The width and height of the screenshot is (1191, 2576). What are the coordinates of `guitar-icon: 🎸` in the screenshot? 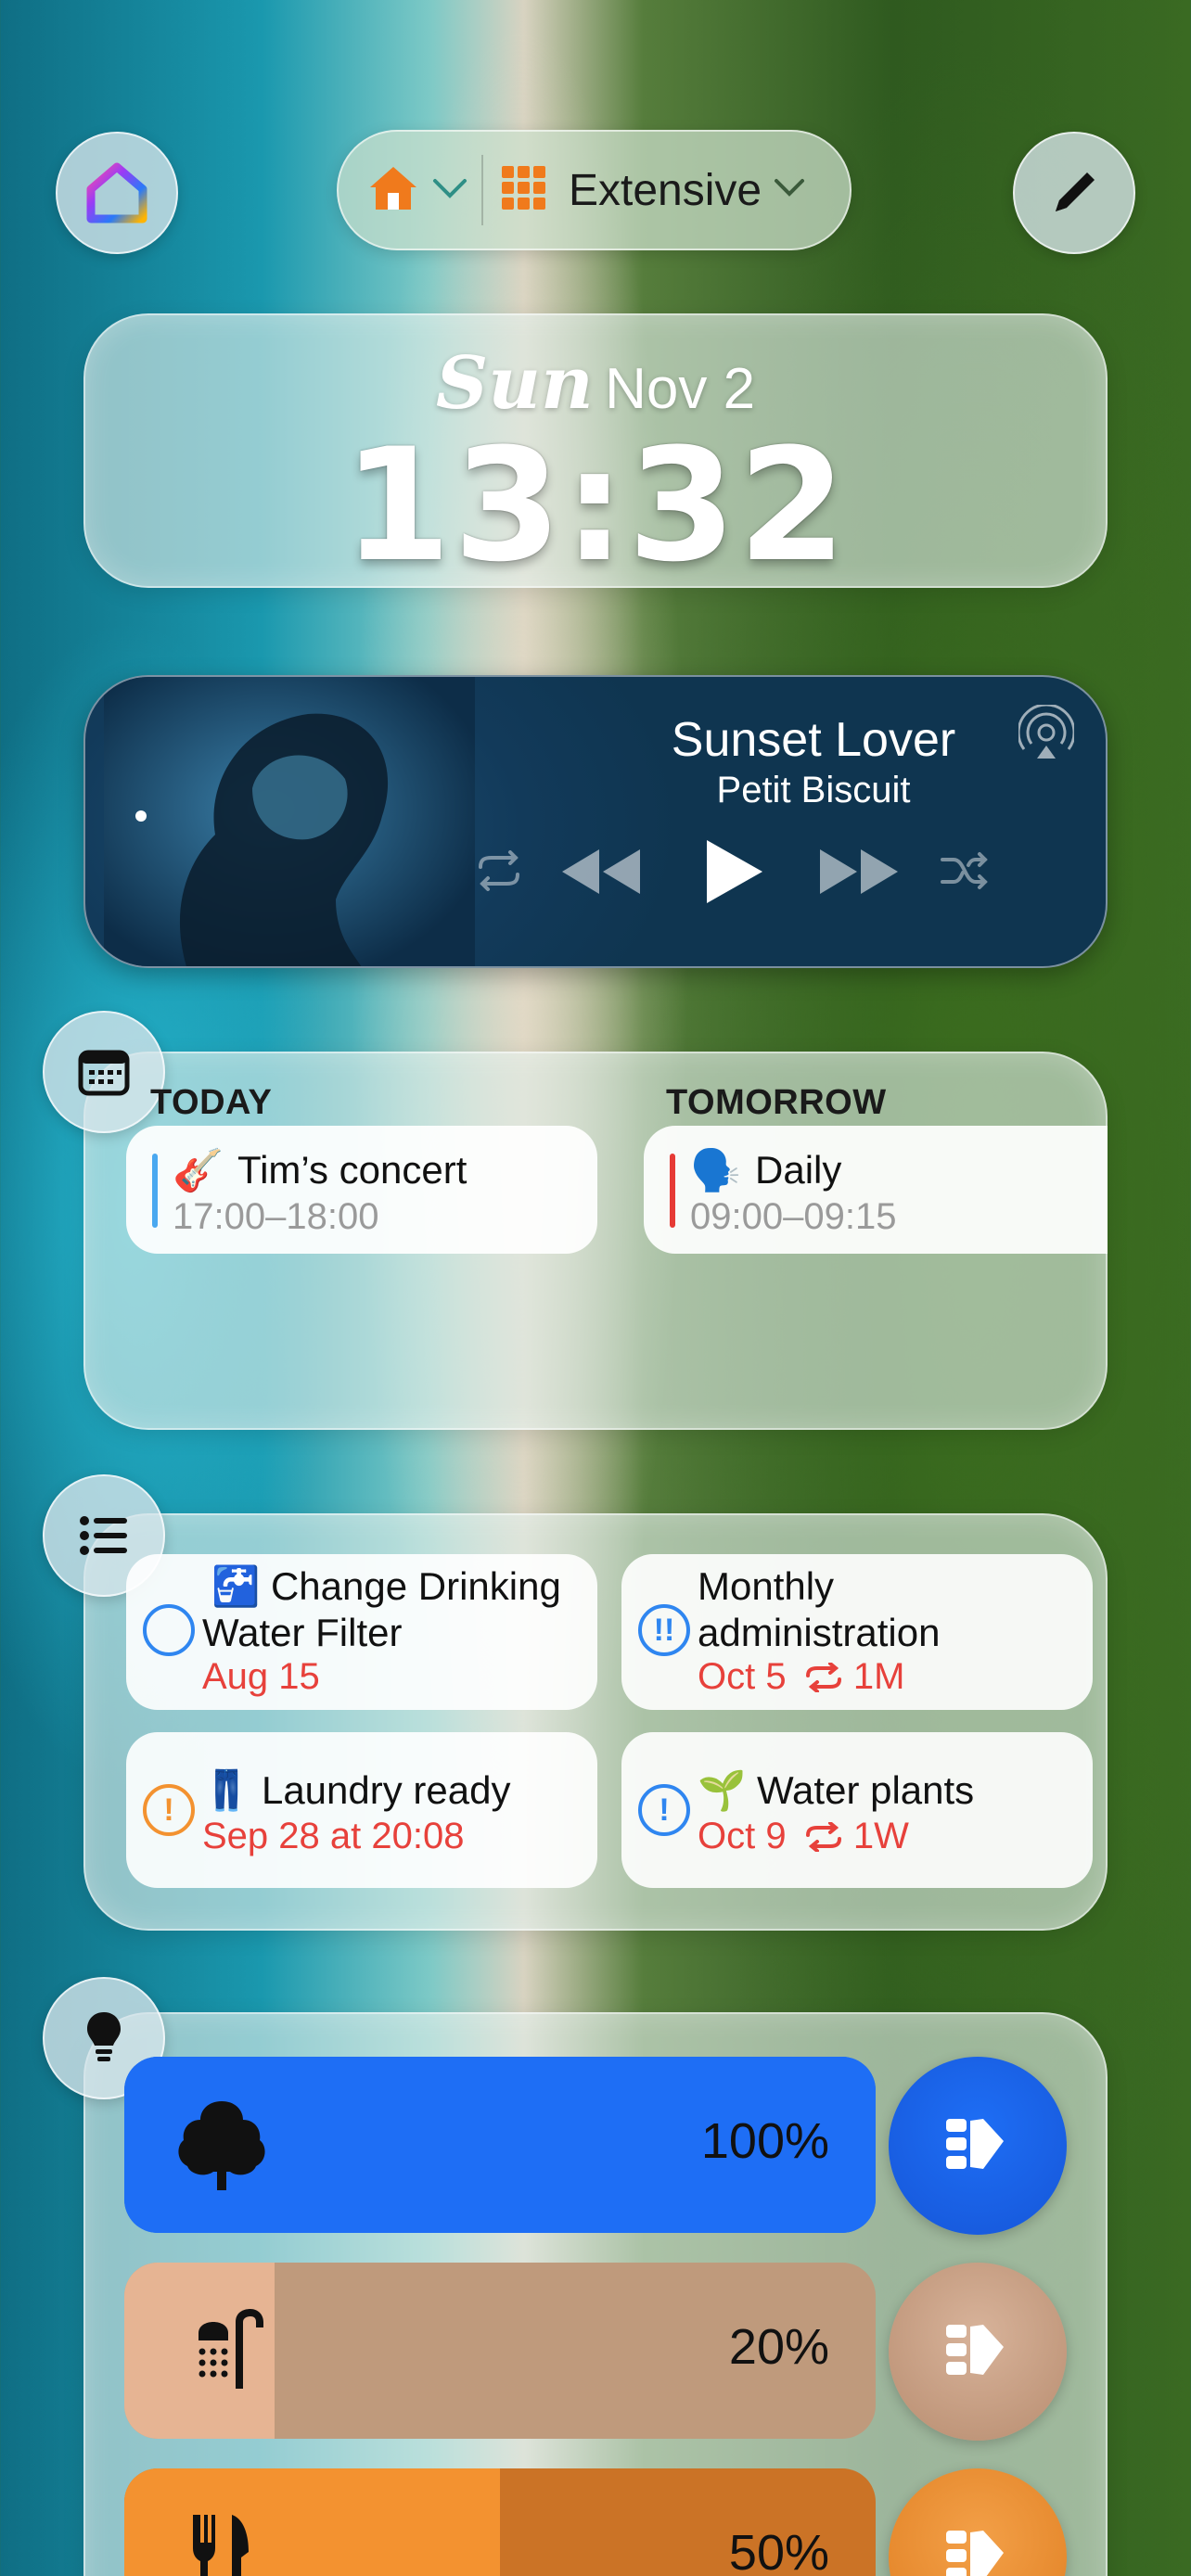 It's located at (198, 1170).